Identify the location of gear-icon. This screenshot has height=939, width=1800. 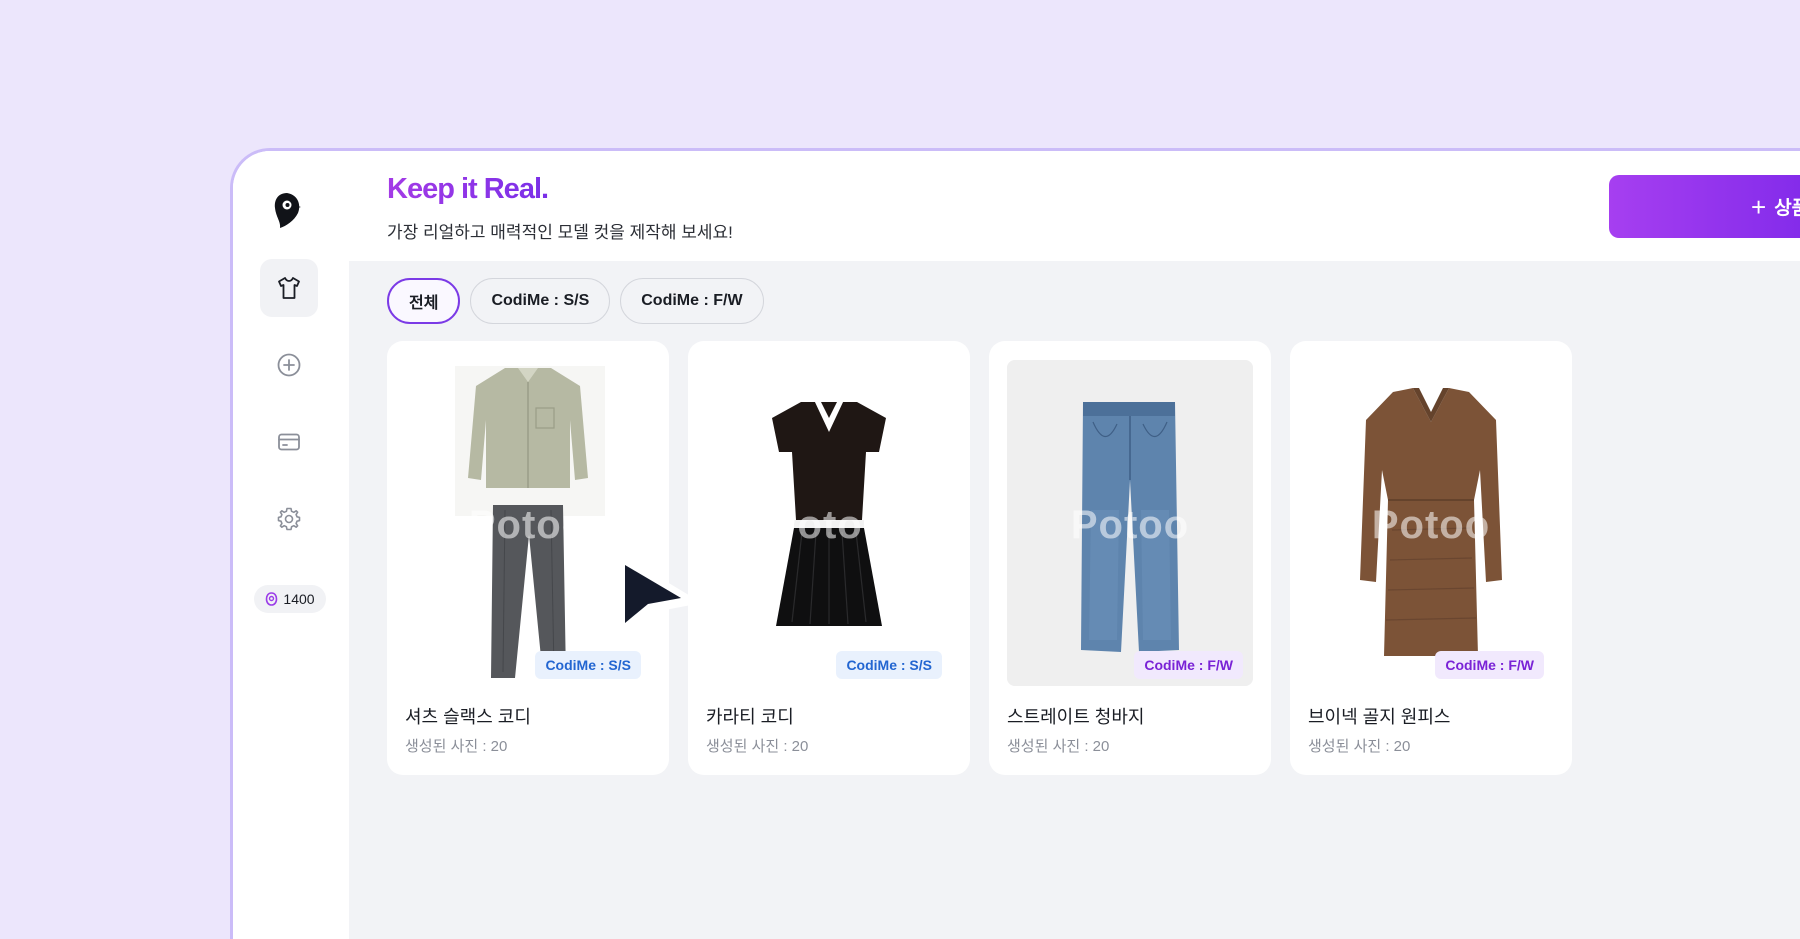
(289, 519).